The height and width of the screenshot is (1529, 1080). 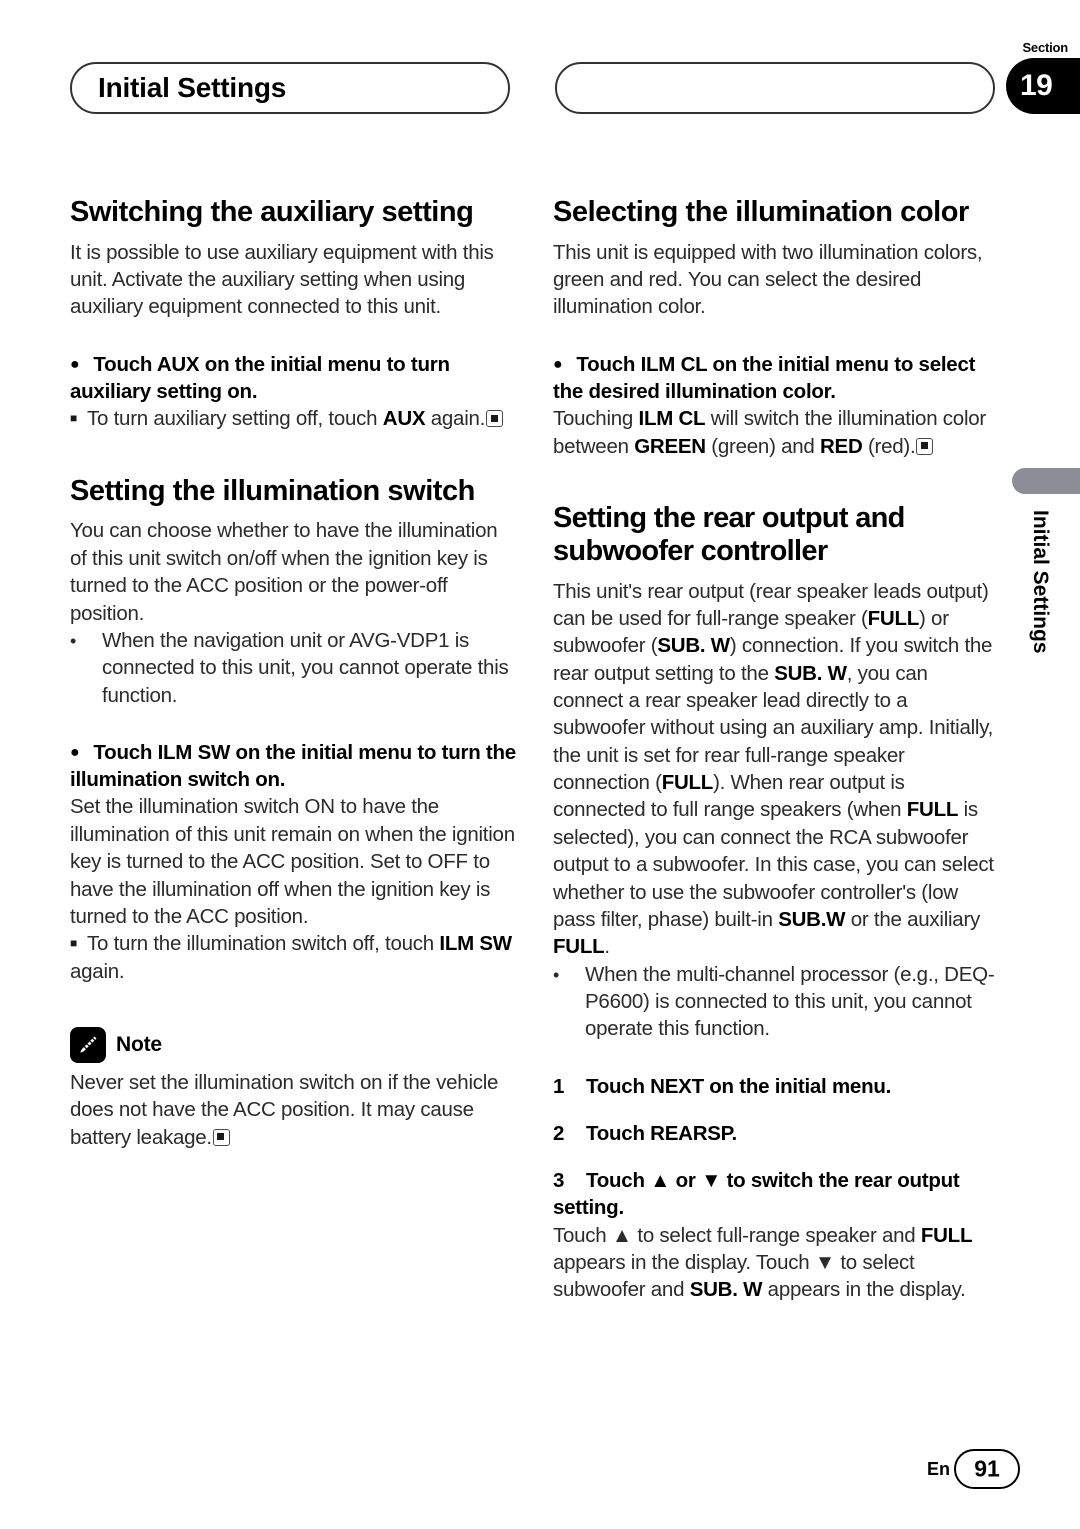 What do you see at coordinates (889, 446) in the screenshot?
I see `ilm-cl-body-part4: (red).` at bounding box center [889, 446].